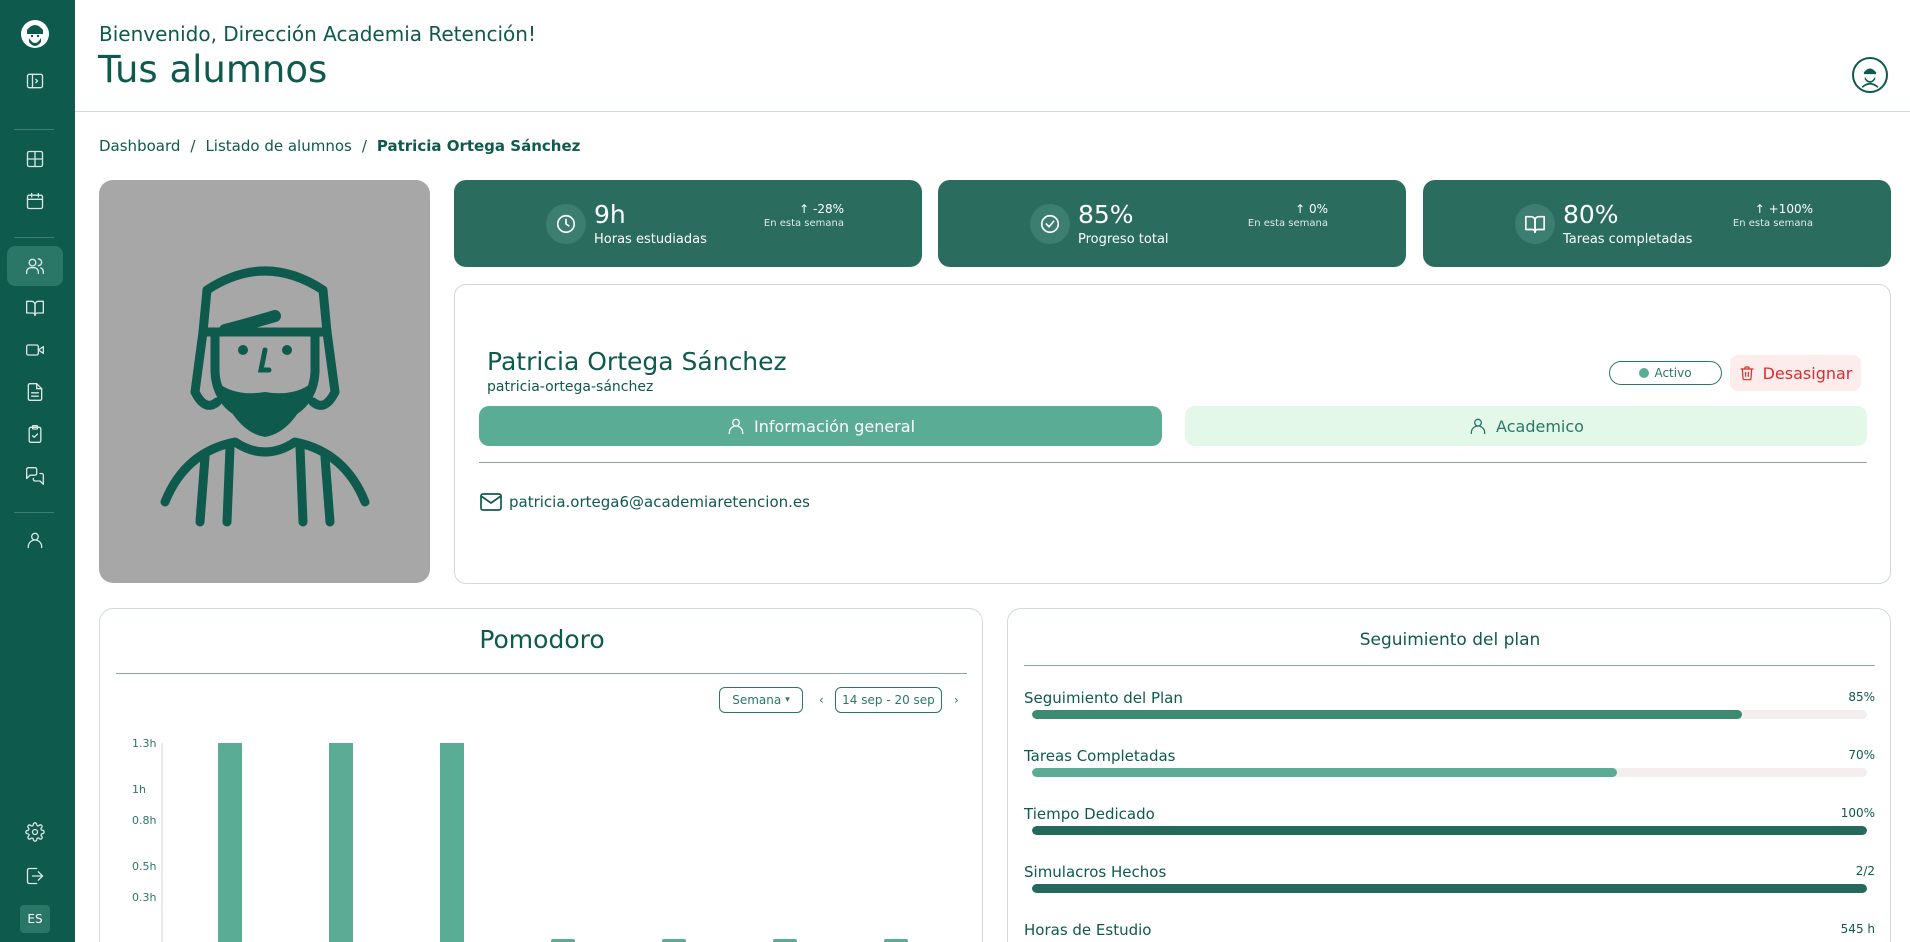  What do you see at coordinates (1591, 214) in the screenshot?
I see `stat-value: 80%` at bounding box center [1591, 214].